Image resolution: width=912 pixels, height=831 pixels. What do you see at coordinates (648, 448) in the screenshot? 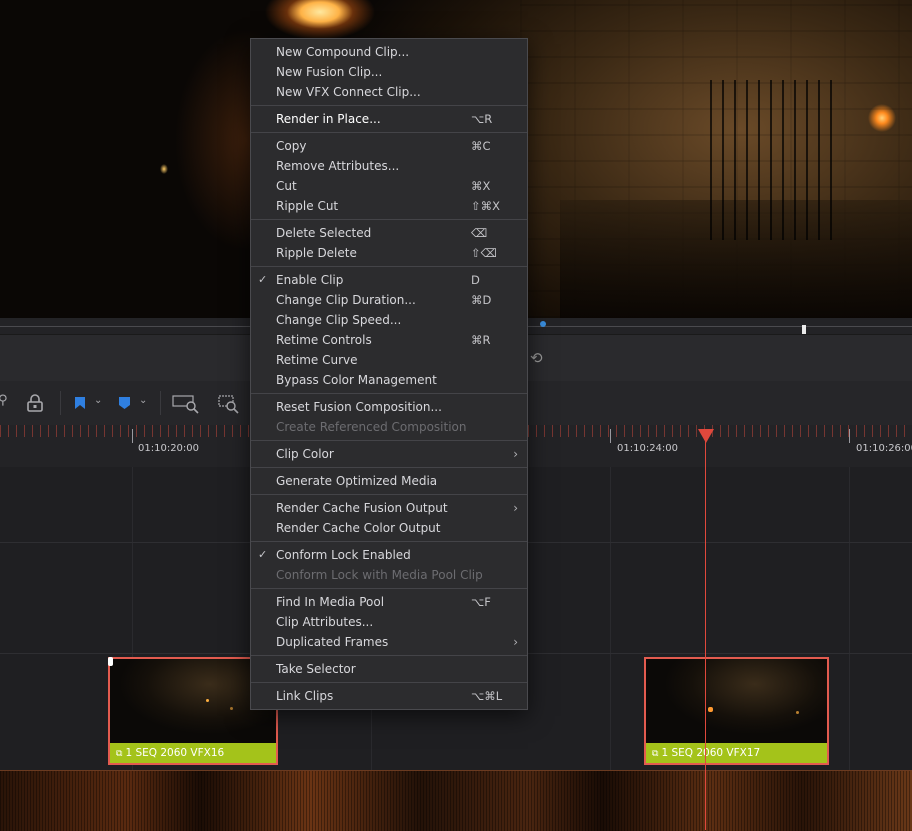
I see `timecode-label: 01:10:24:00` at bounding box center [648, 448].